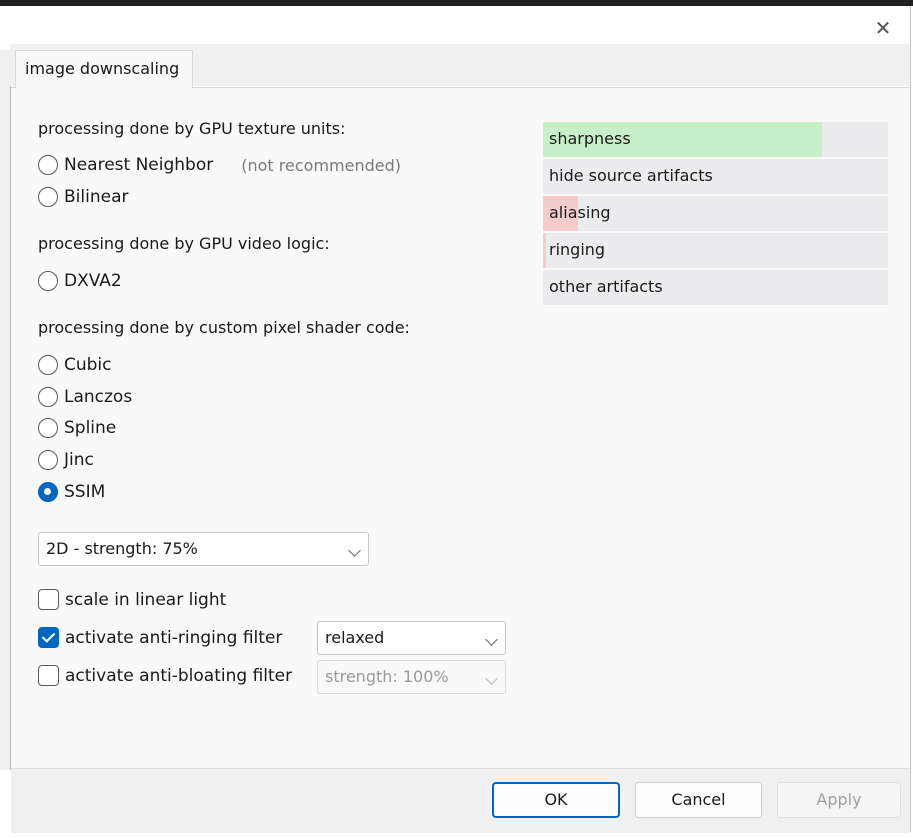 This screenshot has height=838, width=913. I want to click on radio-label: SSIM, so click(85, 492).